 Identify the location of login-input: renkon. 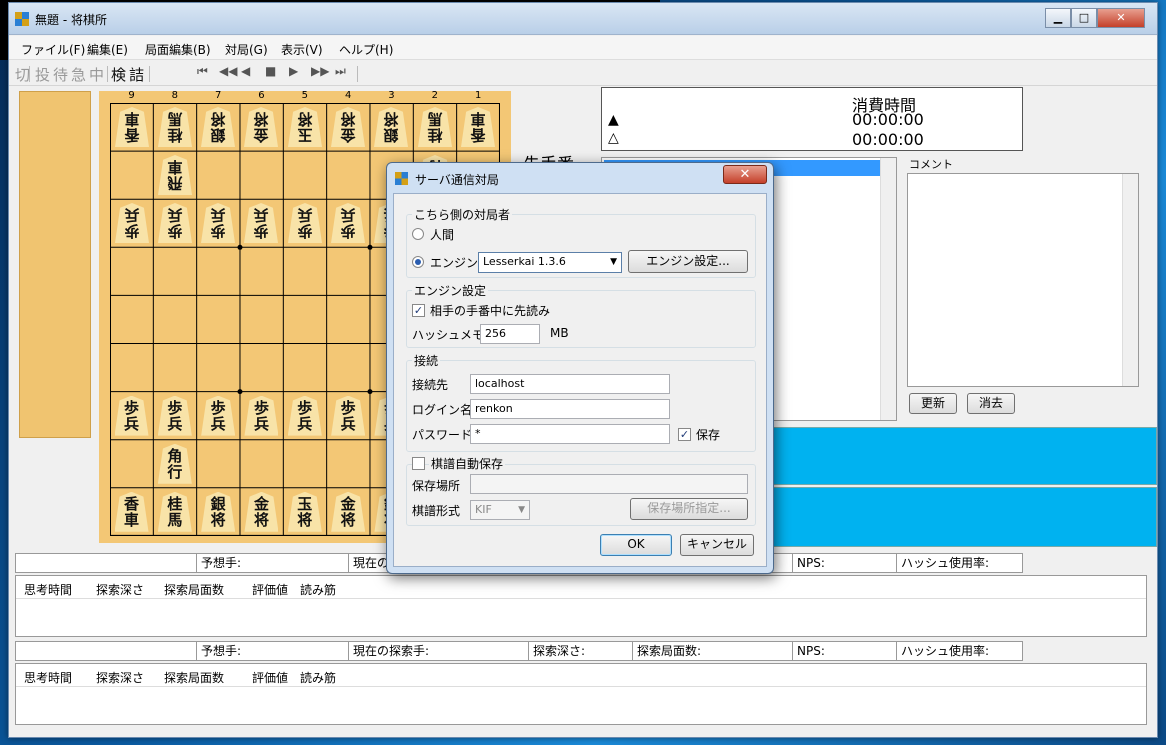
(570, 409).